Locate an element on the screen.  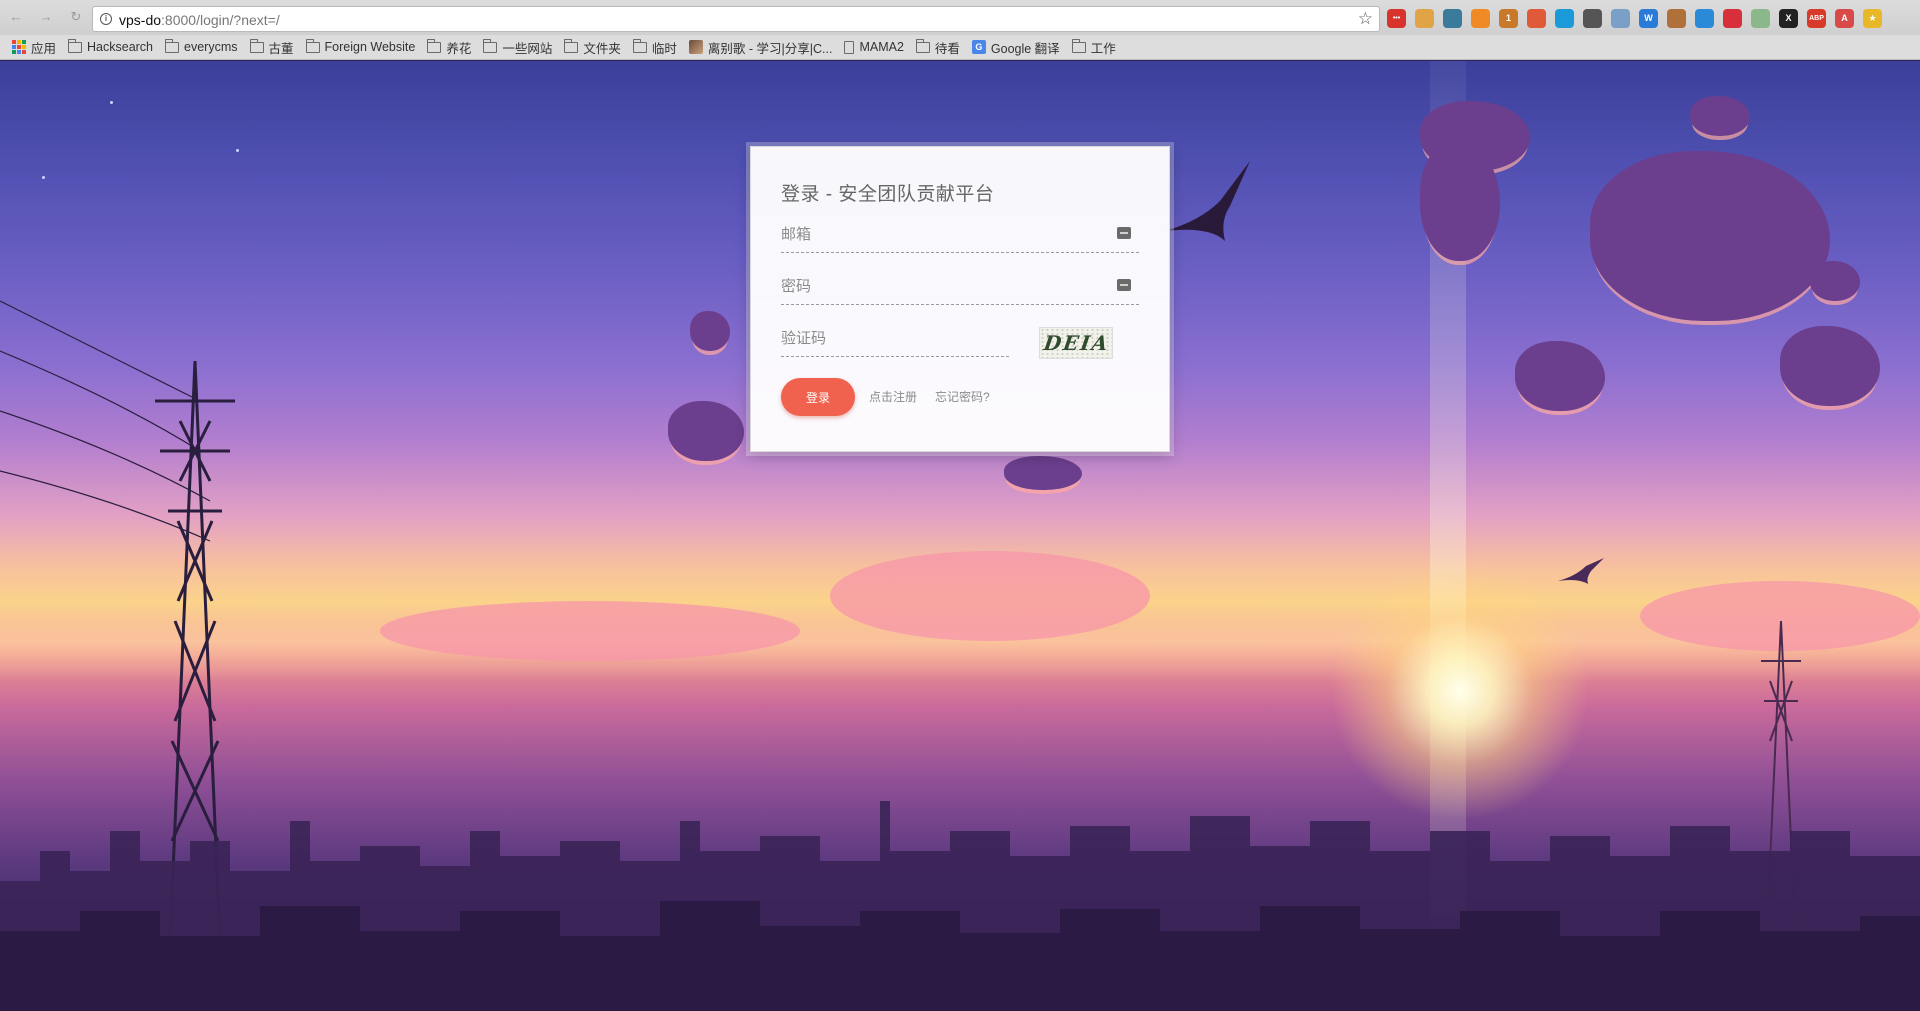
bookmark-item: 临时 is located at coordinates (654, 47).